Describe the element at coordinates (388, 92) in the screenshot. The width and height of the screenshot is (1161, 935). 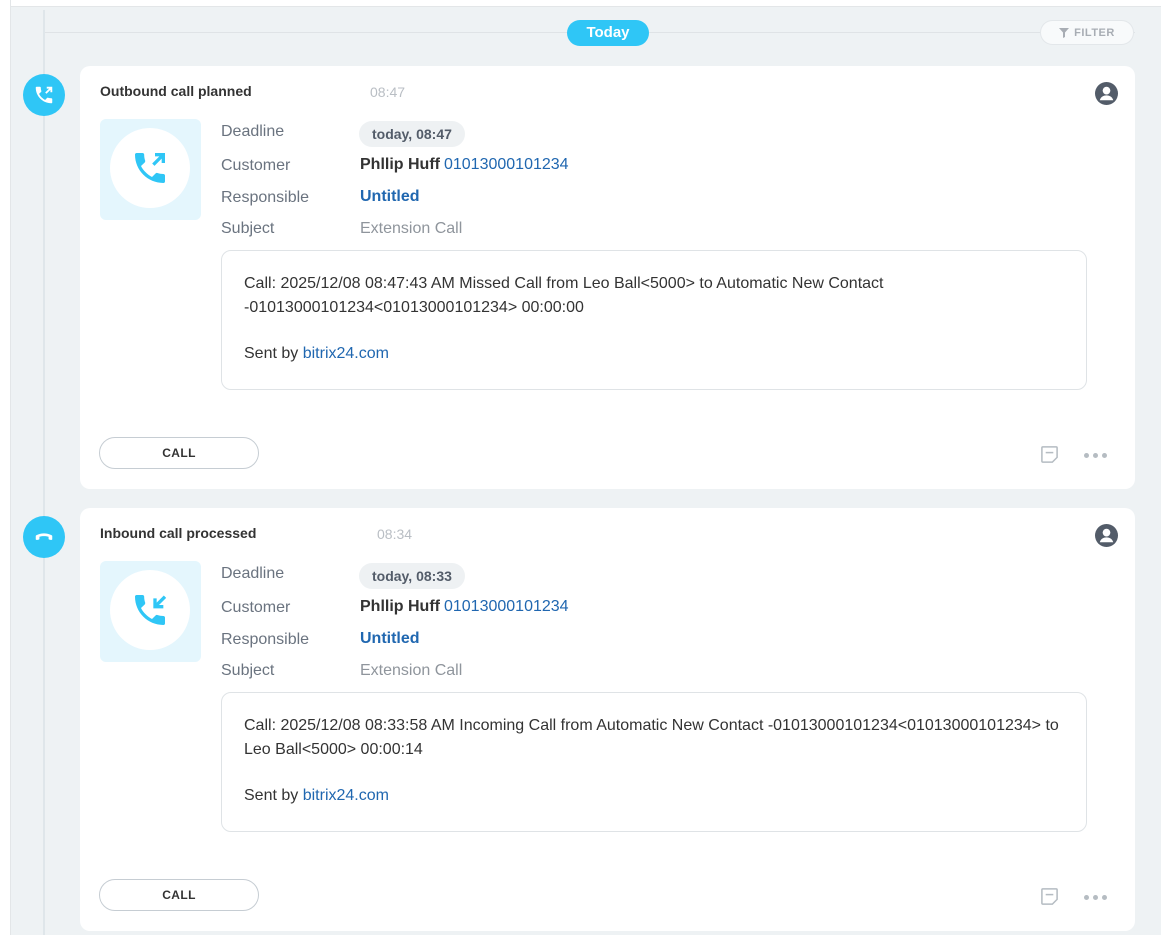
I see `activity-time: 08:47` at that location.